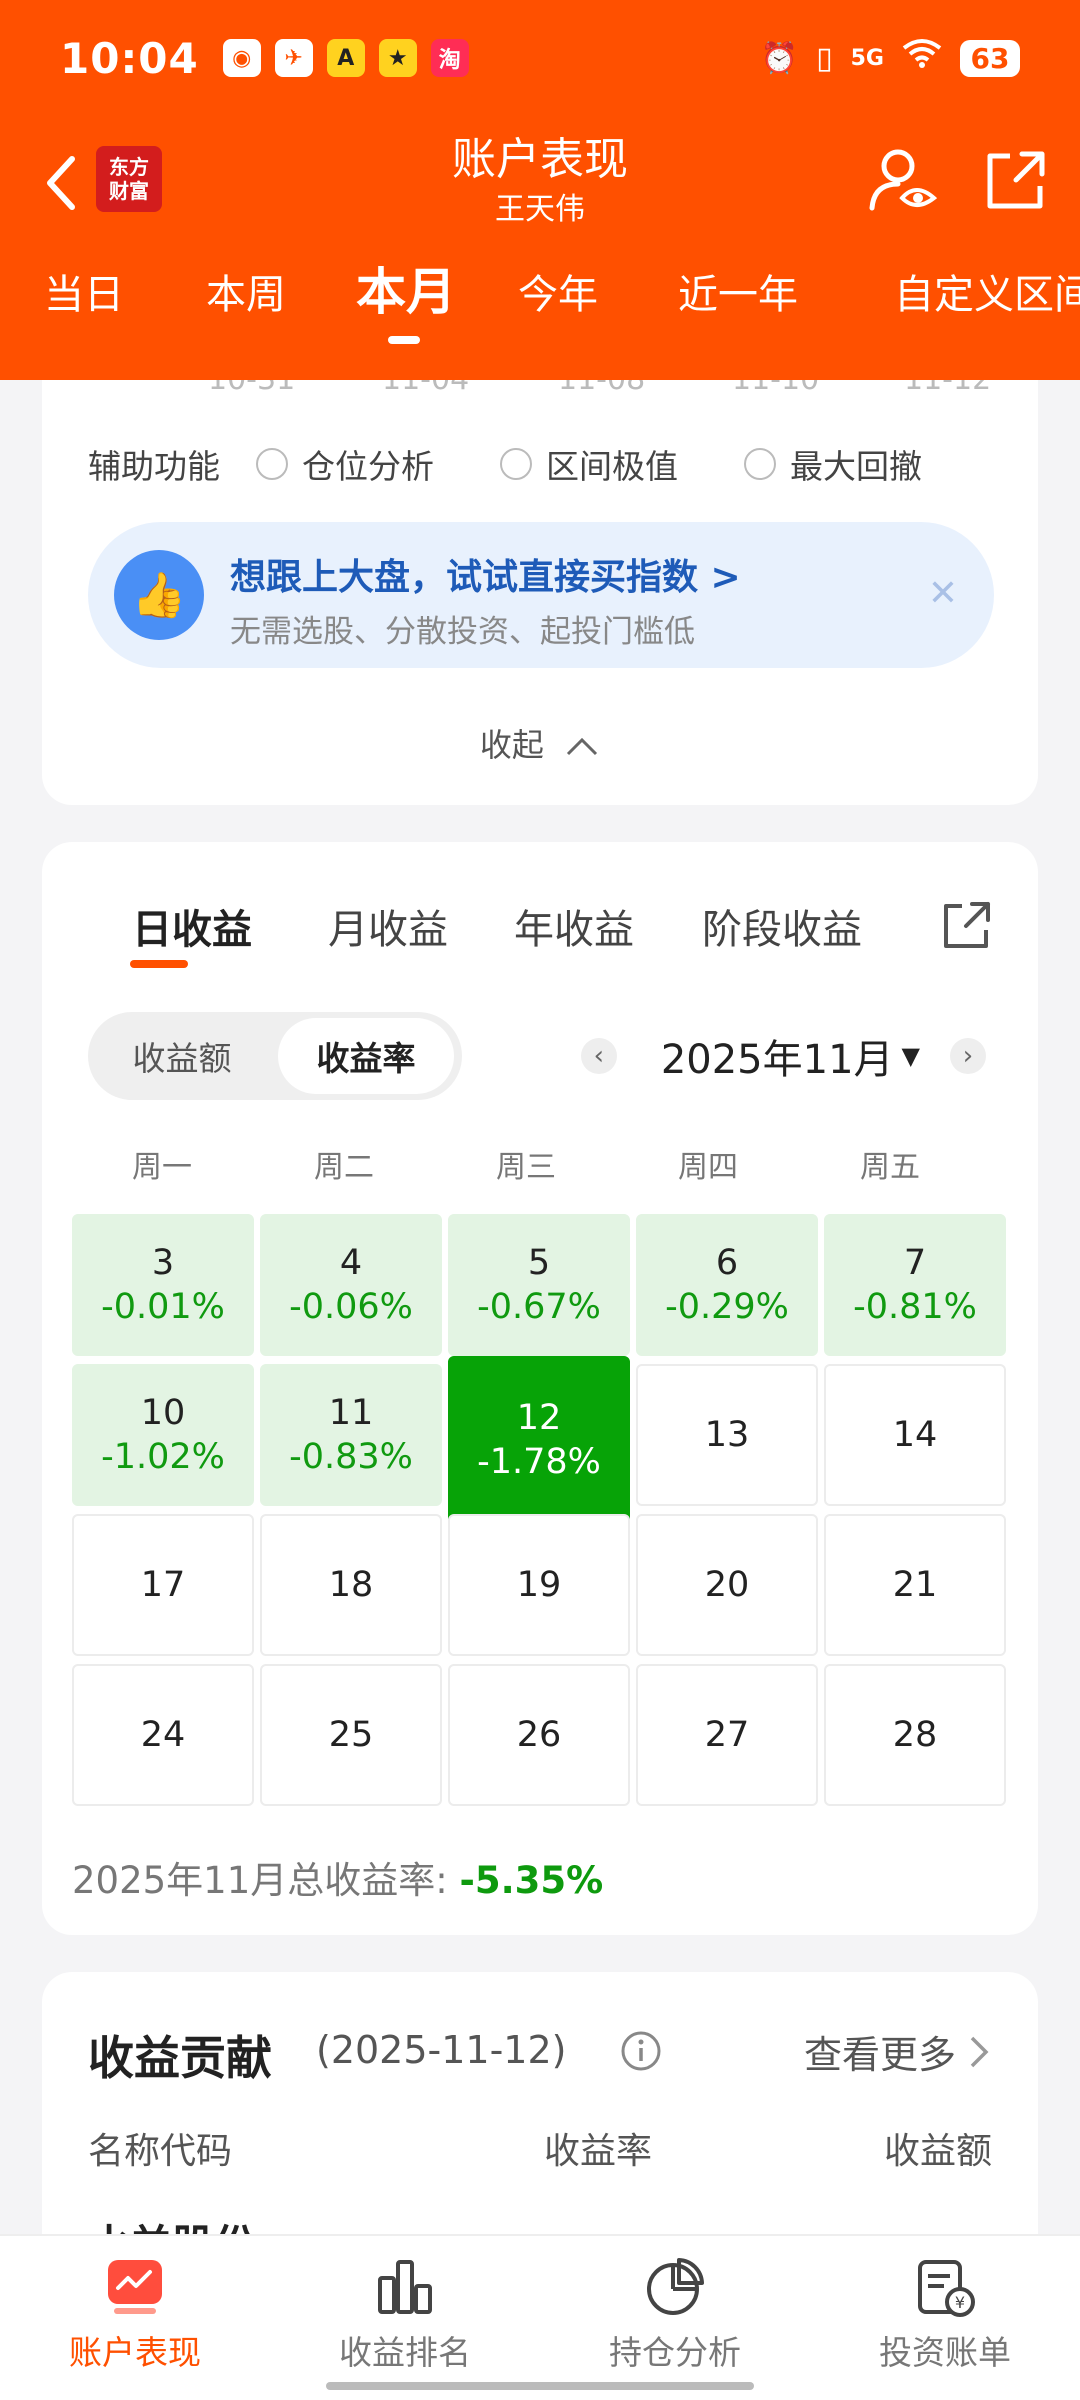  What do you see at coordinates (539, 1585) in the screenshot?
I see `calendar-day-cell: 19` at bounding box center [539, 1585].